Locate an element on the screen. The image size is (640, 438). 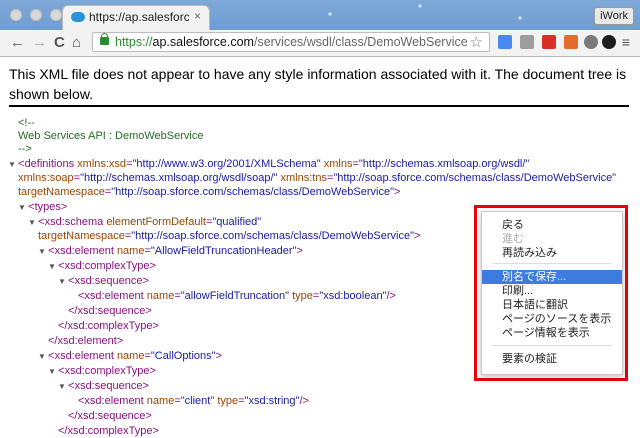
xml-tag-token: </xsd:element> is located at coordinates (86, 341).